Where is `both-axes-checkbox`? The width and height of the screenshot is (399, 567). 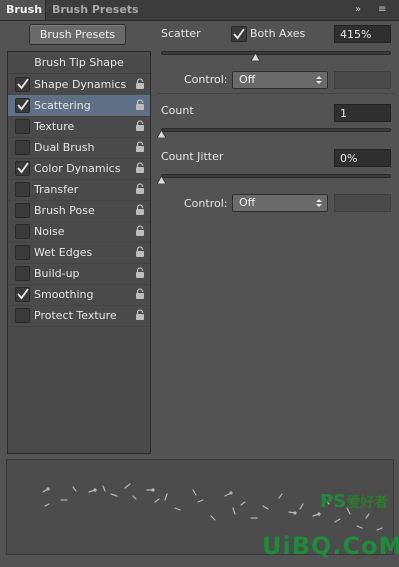
both-axes-checkbox is located at coordinates (239, 34).